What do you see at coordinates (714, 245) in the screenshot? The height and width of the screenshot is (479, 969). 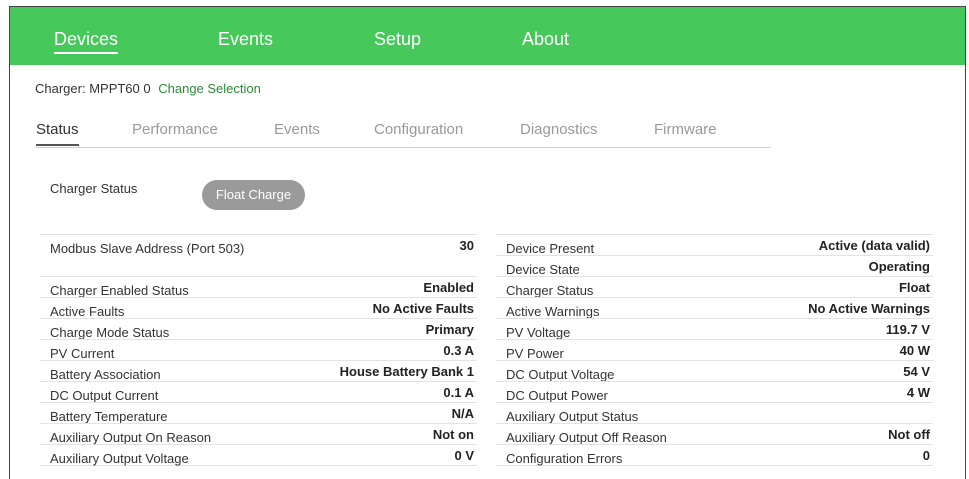 I see `table-row: Device Present Active (data valid)` at bounding box center [714, 245].